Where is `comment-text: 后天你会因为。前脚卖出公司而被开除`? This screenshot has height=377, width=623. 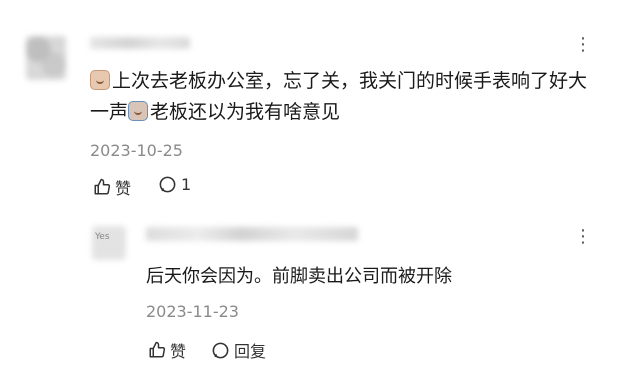 comment-text: 后天你会因为。前脚卖出公司而被开除 is located at coordinates (299, 276).